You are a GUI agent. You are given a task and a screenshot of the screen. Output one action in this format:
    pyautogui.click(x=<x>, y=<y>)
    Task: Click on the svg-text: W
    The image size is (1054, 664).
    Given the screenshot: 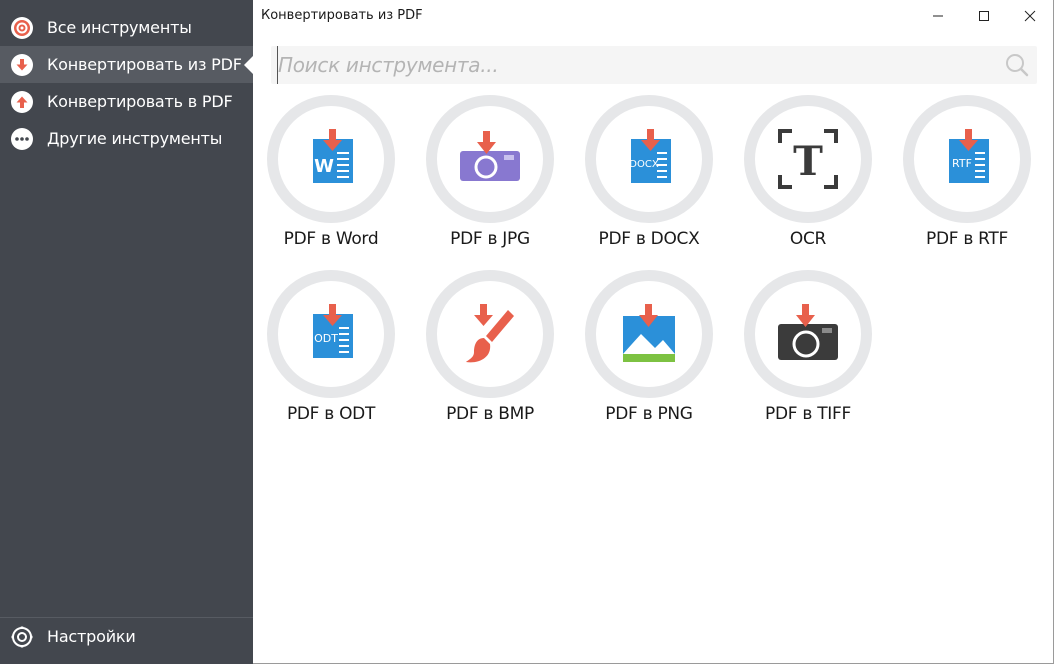 What is the action you would take?
    pyautogui.click(x=324, y=166)
    